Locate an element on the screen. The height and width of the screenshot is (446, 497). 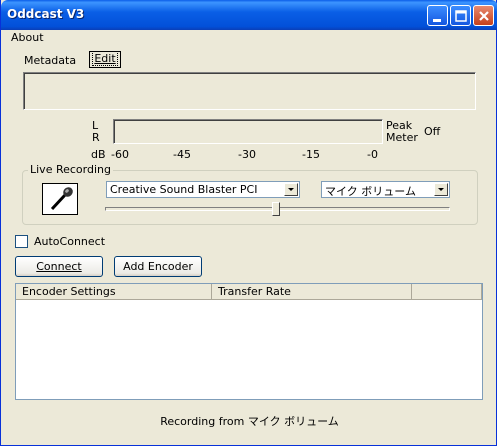
scale-tick: -30 is located at coordinates (247, 154).